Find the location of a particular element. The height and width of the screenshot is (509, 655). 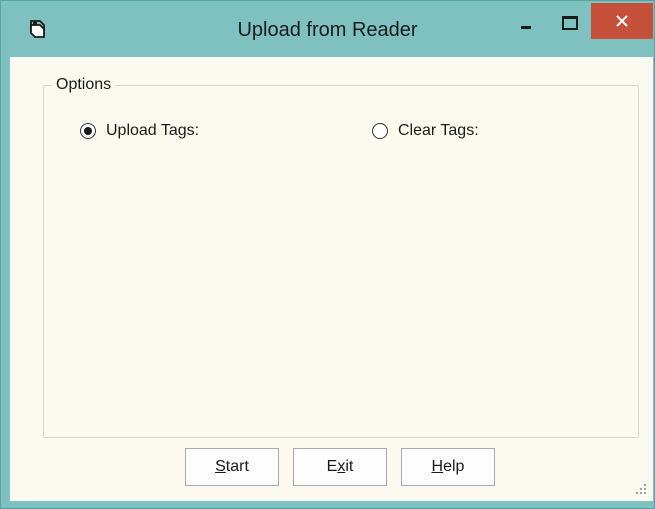

clear-tags-radio: Clear Tags: is located at coordinates (425, 131).